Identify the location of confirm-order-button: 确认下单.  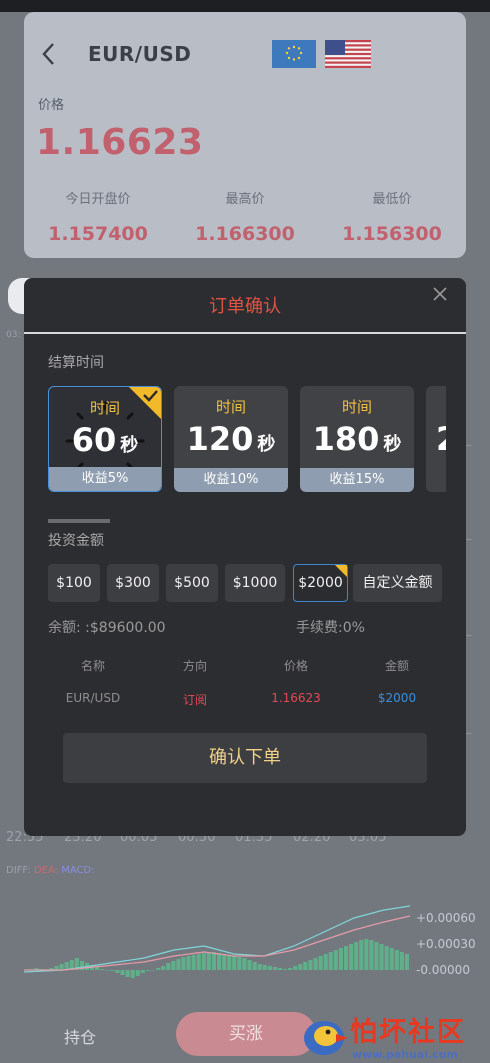
(245, 758).